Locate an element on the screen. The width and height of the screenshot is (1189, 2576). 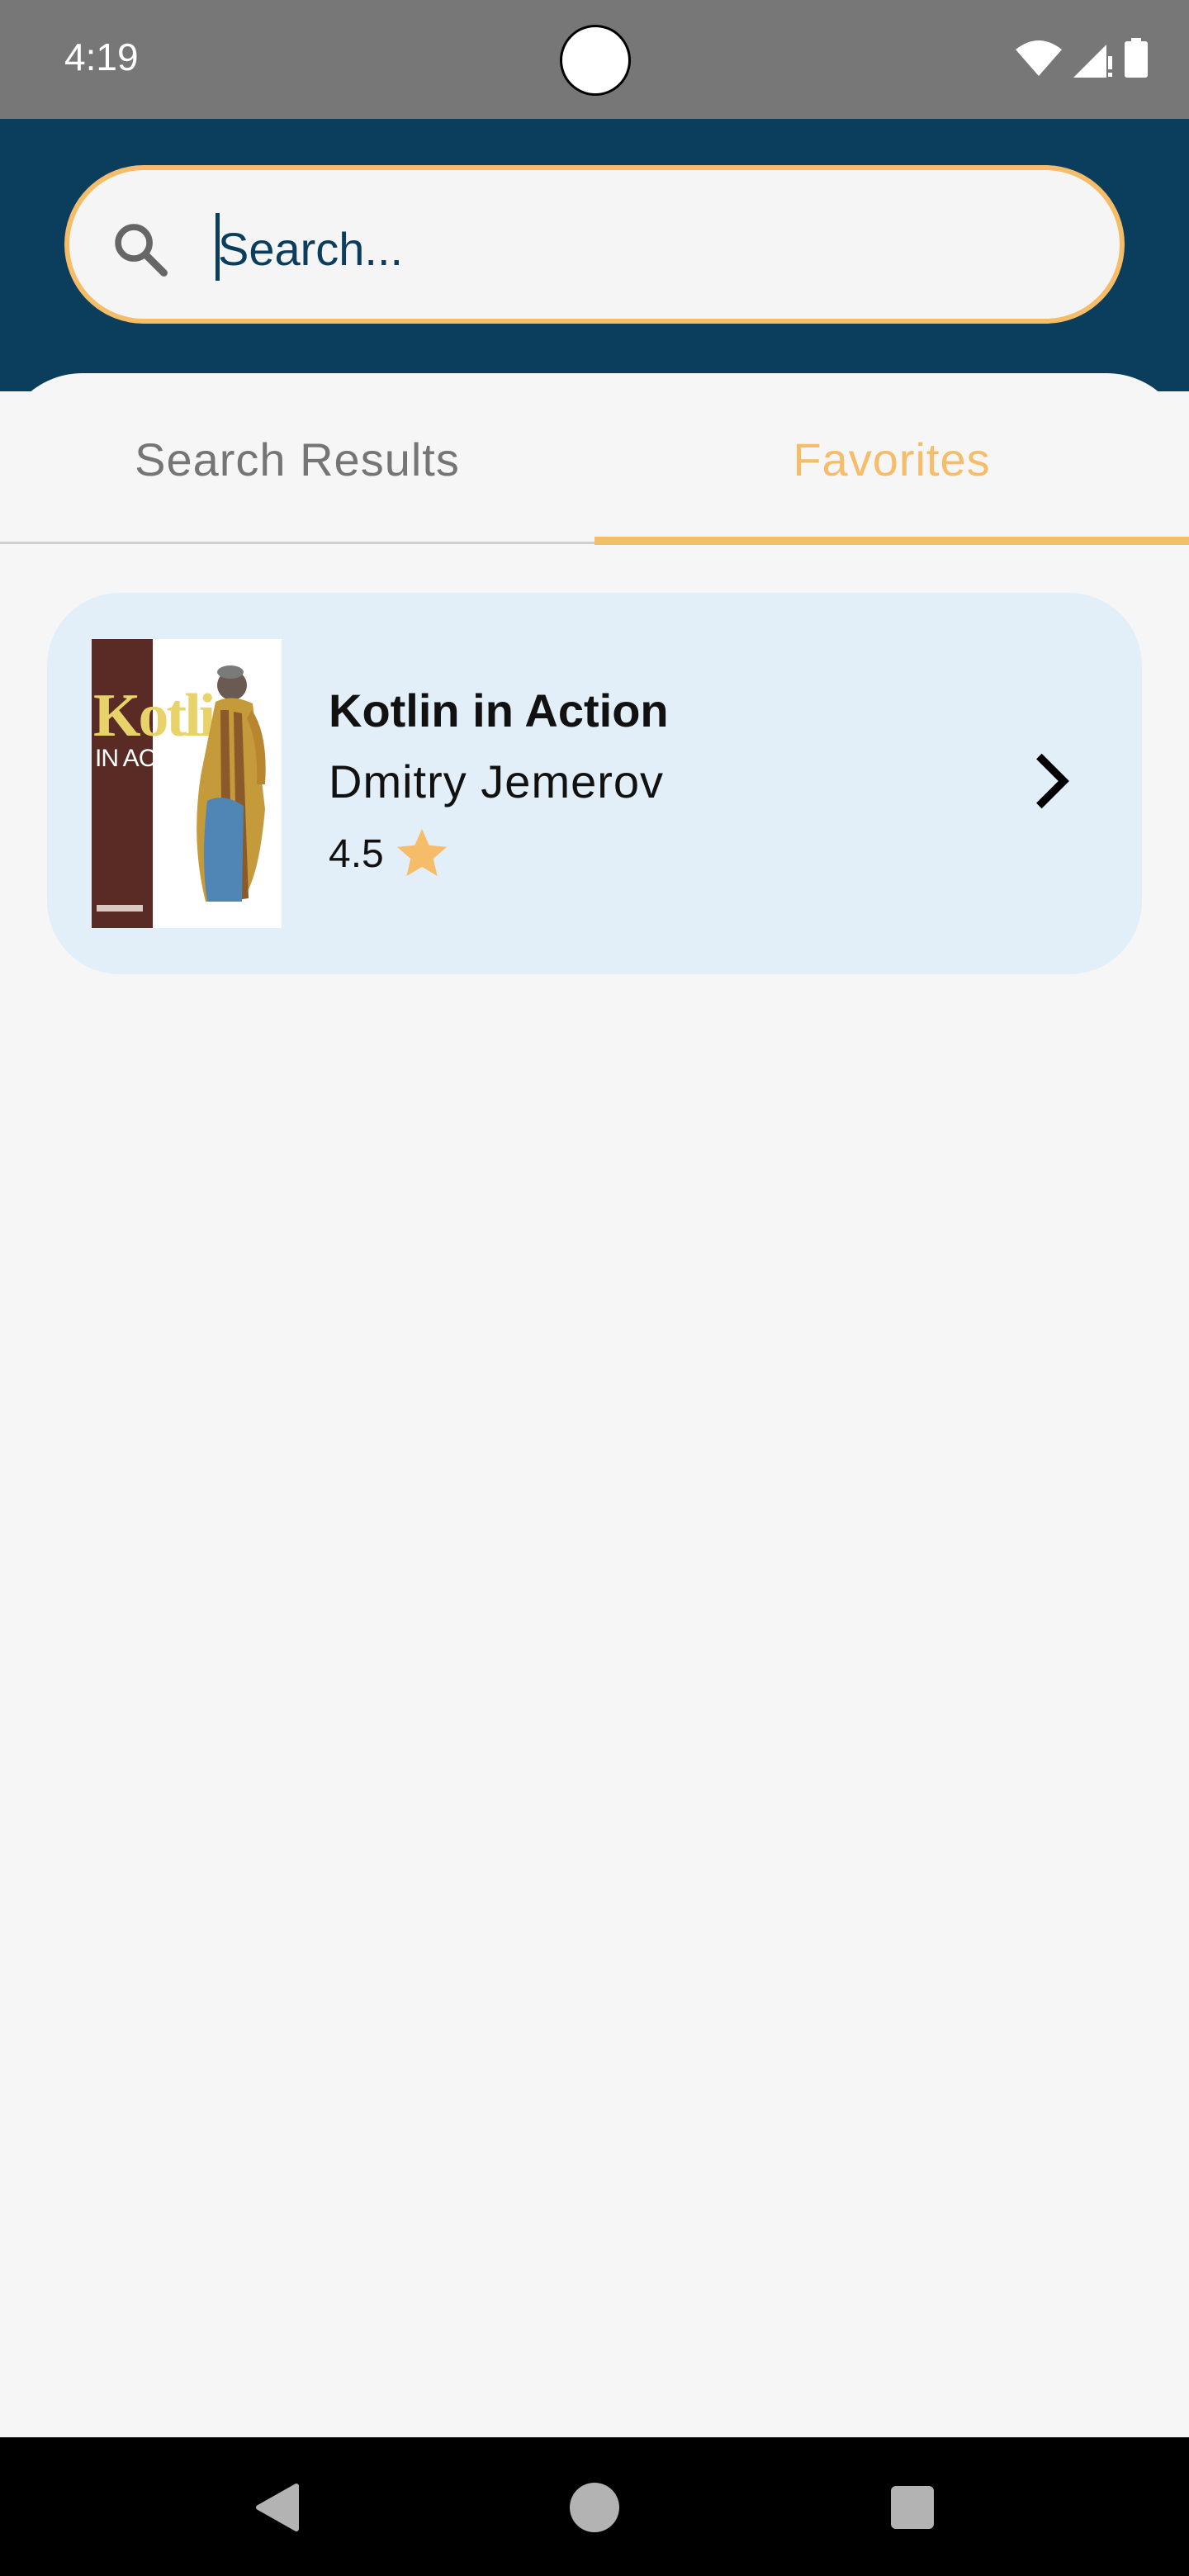
battery-icon is located at coordinates (1136, 58).